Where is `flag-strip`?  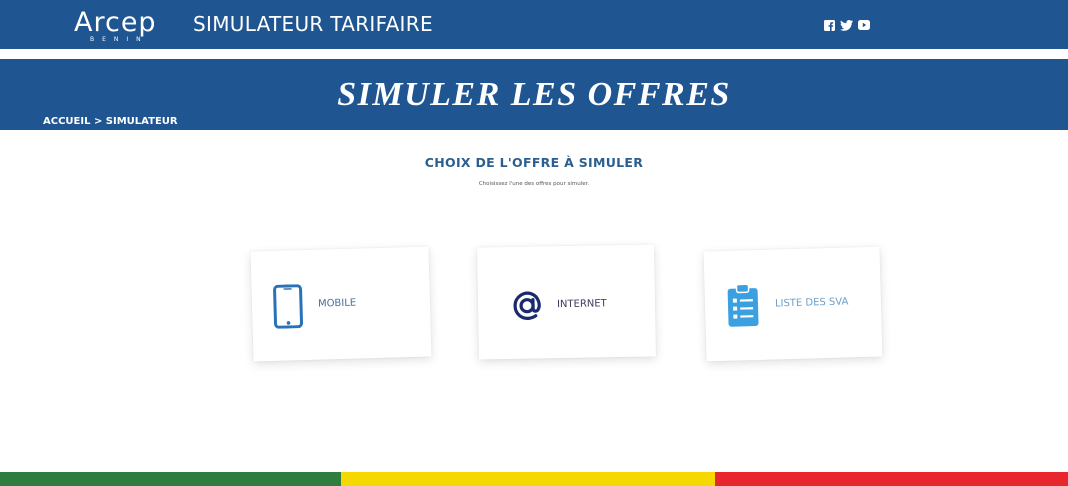
flag-strip is located at coordinates (534, 479).